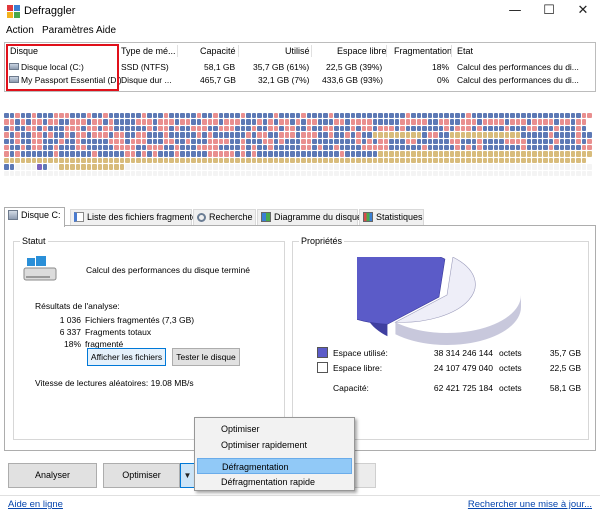 The image size is (600, 513). What do you see at coordinates (68, 30) in the screenshot?
I see `menu-settings: Paramètres` at bounding box center [68, 30].